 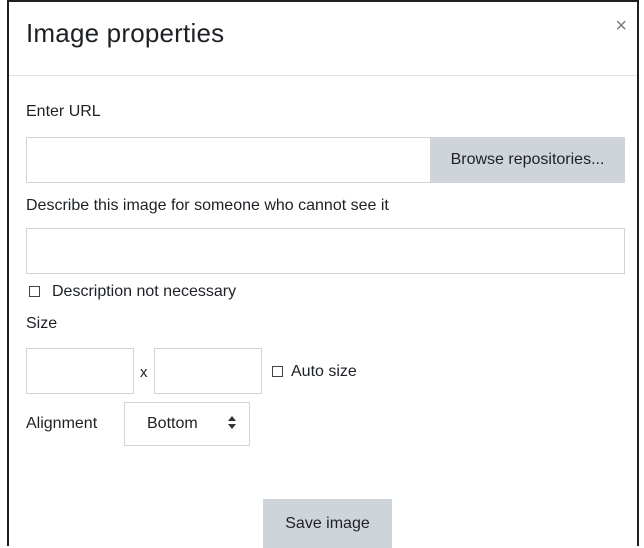 What do you see at coordinates (327, 523) in the screenshot?
I see `save-image-button: Save image` at bounding box center [327, 523].